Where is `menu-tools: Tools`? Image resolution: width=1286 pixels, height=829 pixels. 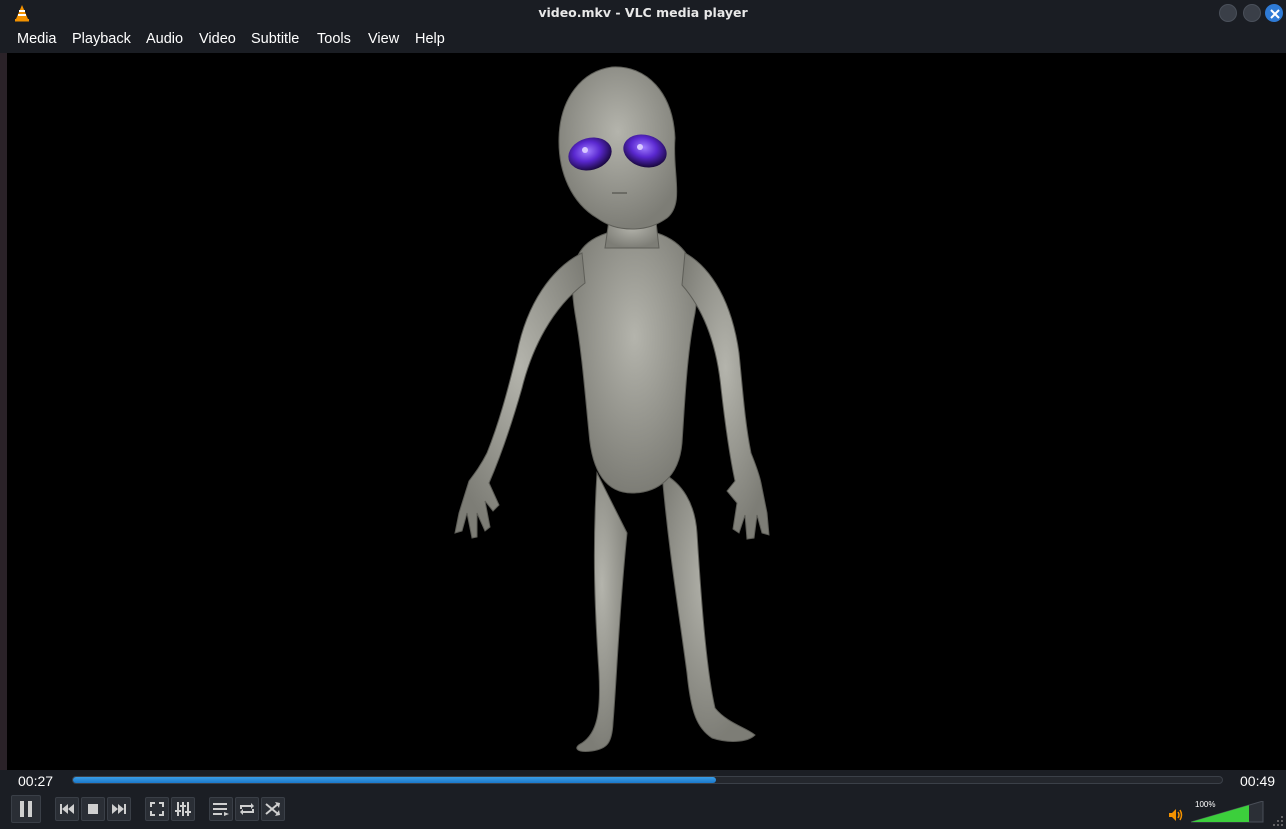 menu-tools: Tools is located at coordinates (334, 39).